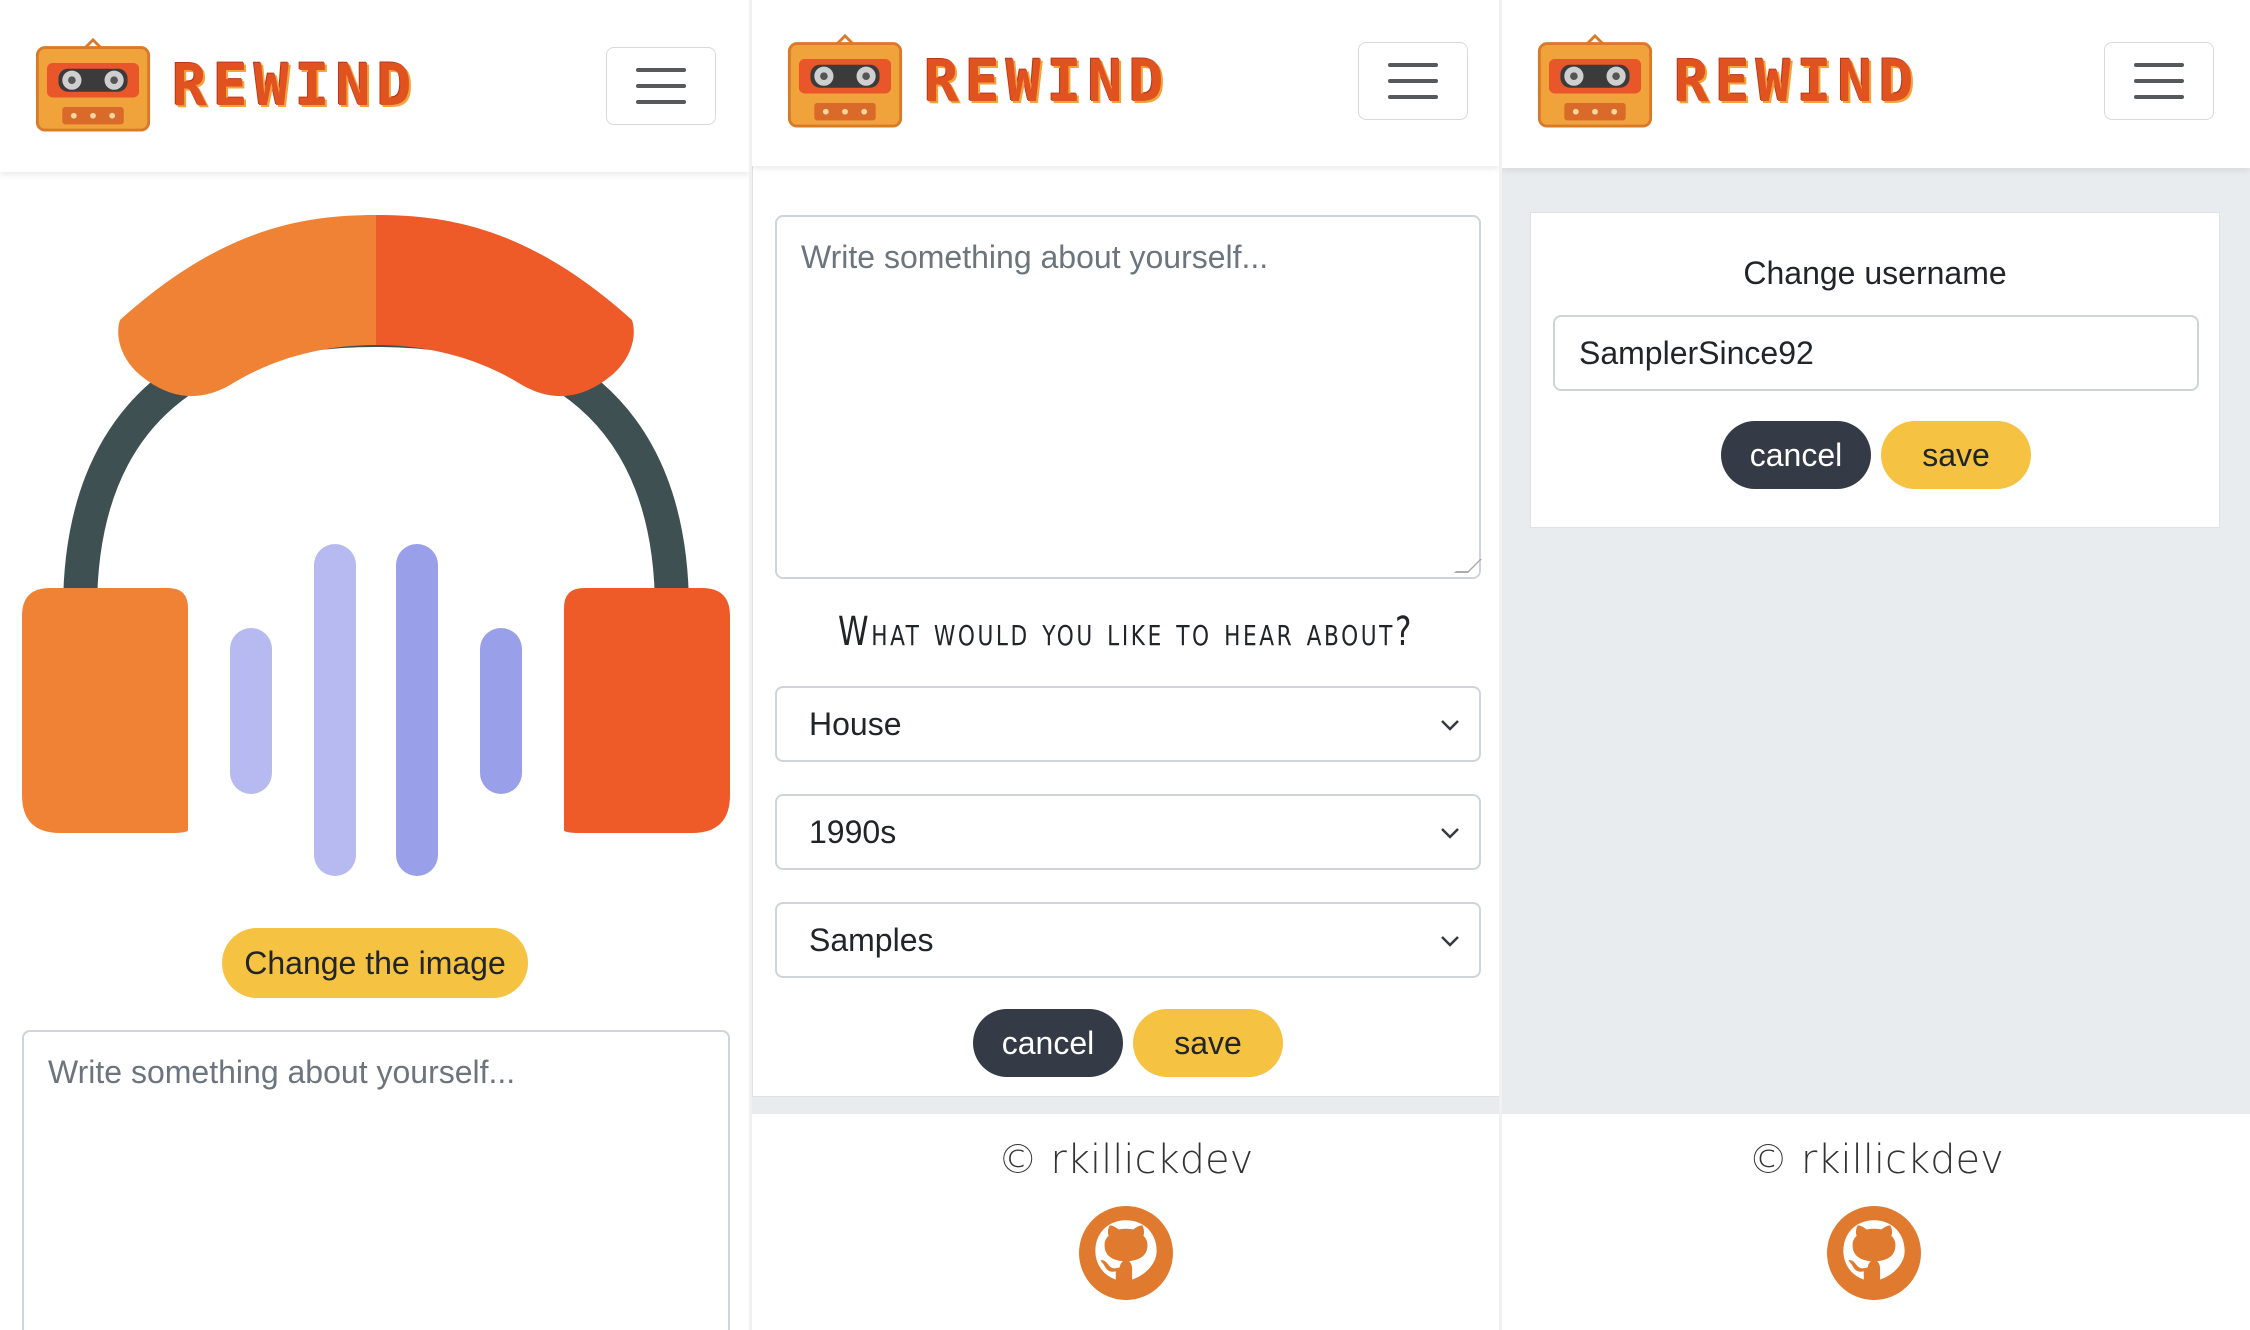 This screenshot has width=2250, height=1330. Describe the element at coordinates (1126, 632) in the screenshot. I see `preferences-heading: What would you like to hear about?` at that location.